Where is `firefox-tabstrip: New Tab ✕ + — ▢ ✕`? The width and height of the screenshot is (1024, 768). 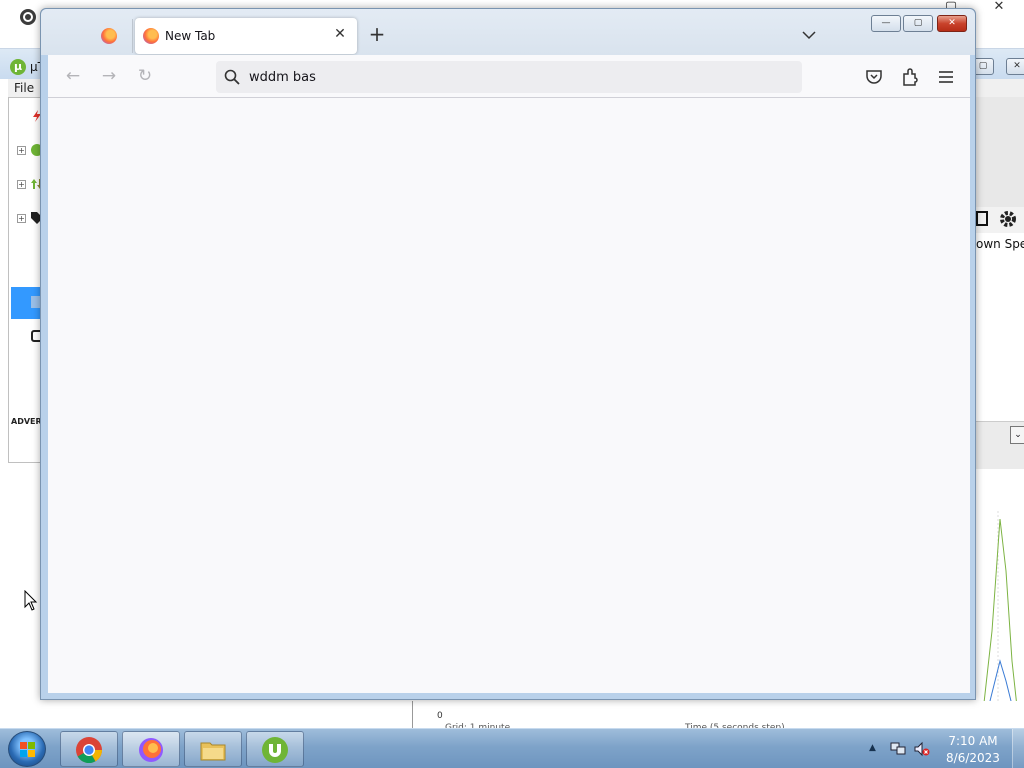
firefox-tabstrip: New Tab ✕ + — ▢ ✕ is located at coordinates (508, 32).